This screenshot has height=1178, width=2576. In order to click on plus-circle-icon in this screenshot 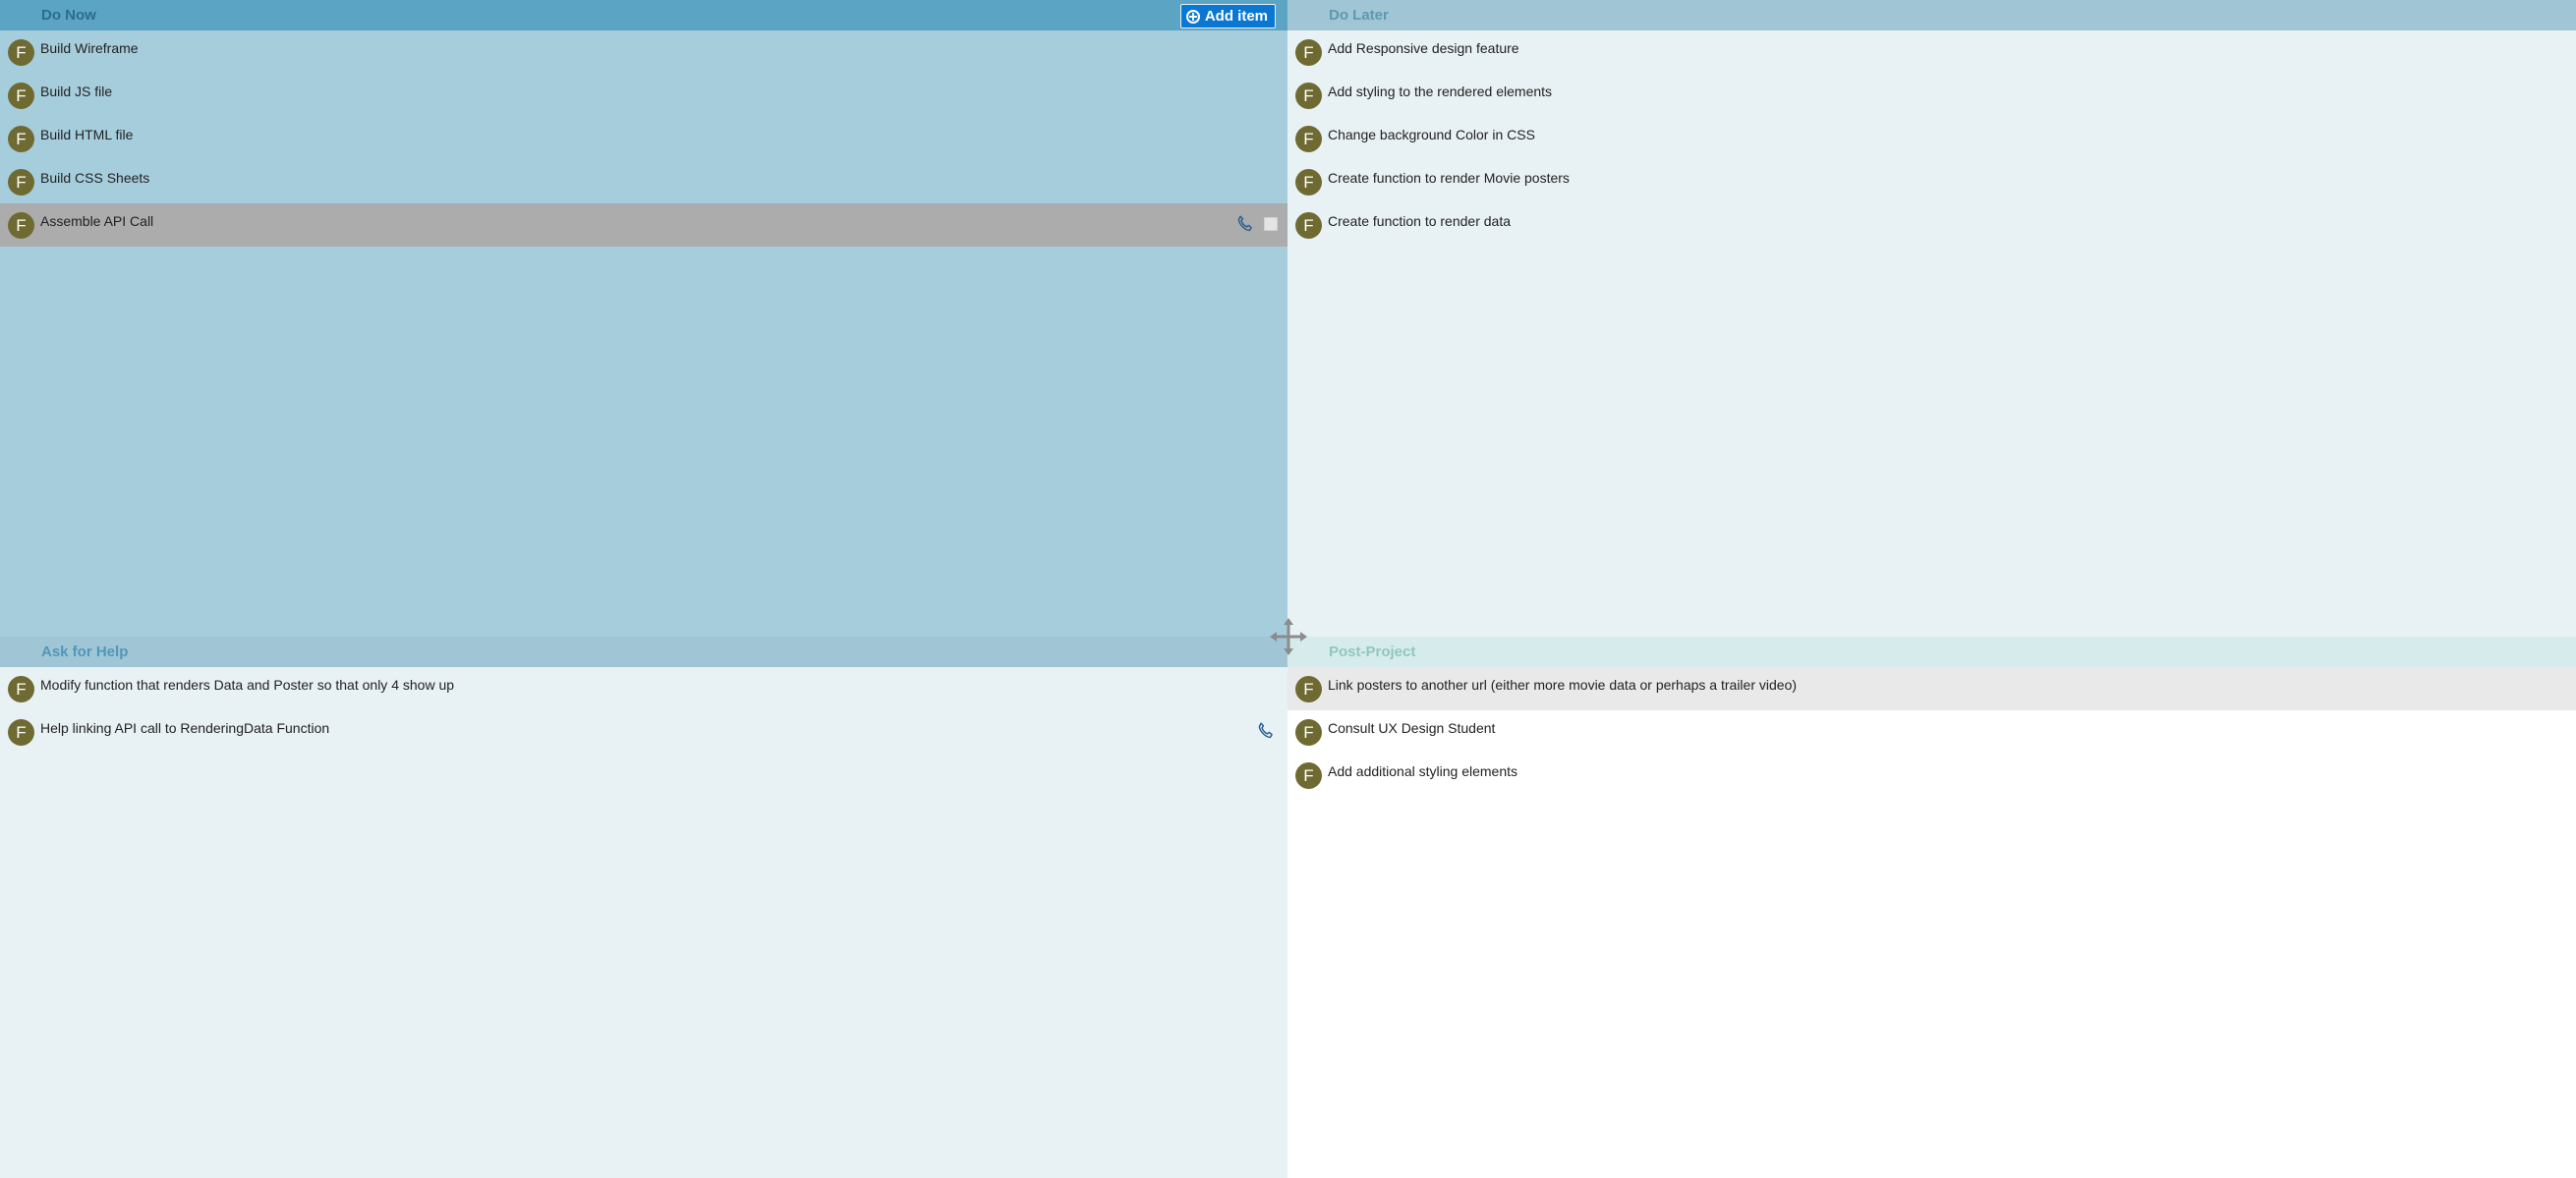, I will do `click(1192, 16)`.